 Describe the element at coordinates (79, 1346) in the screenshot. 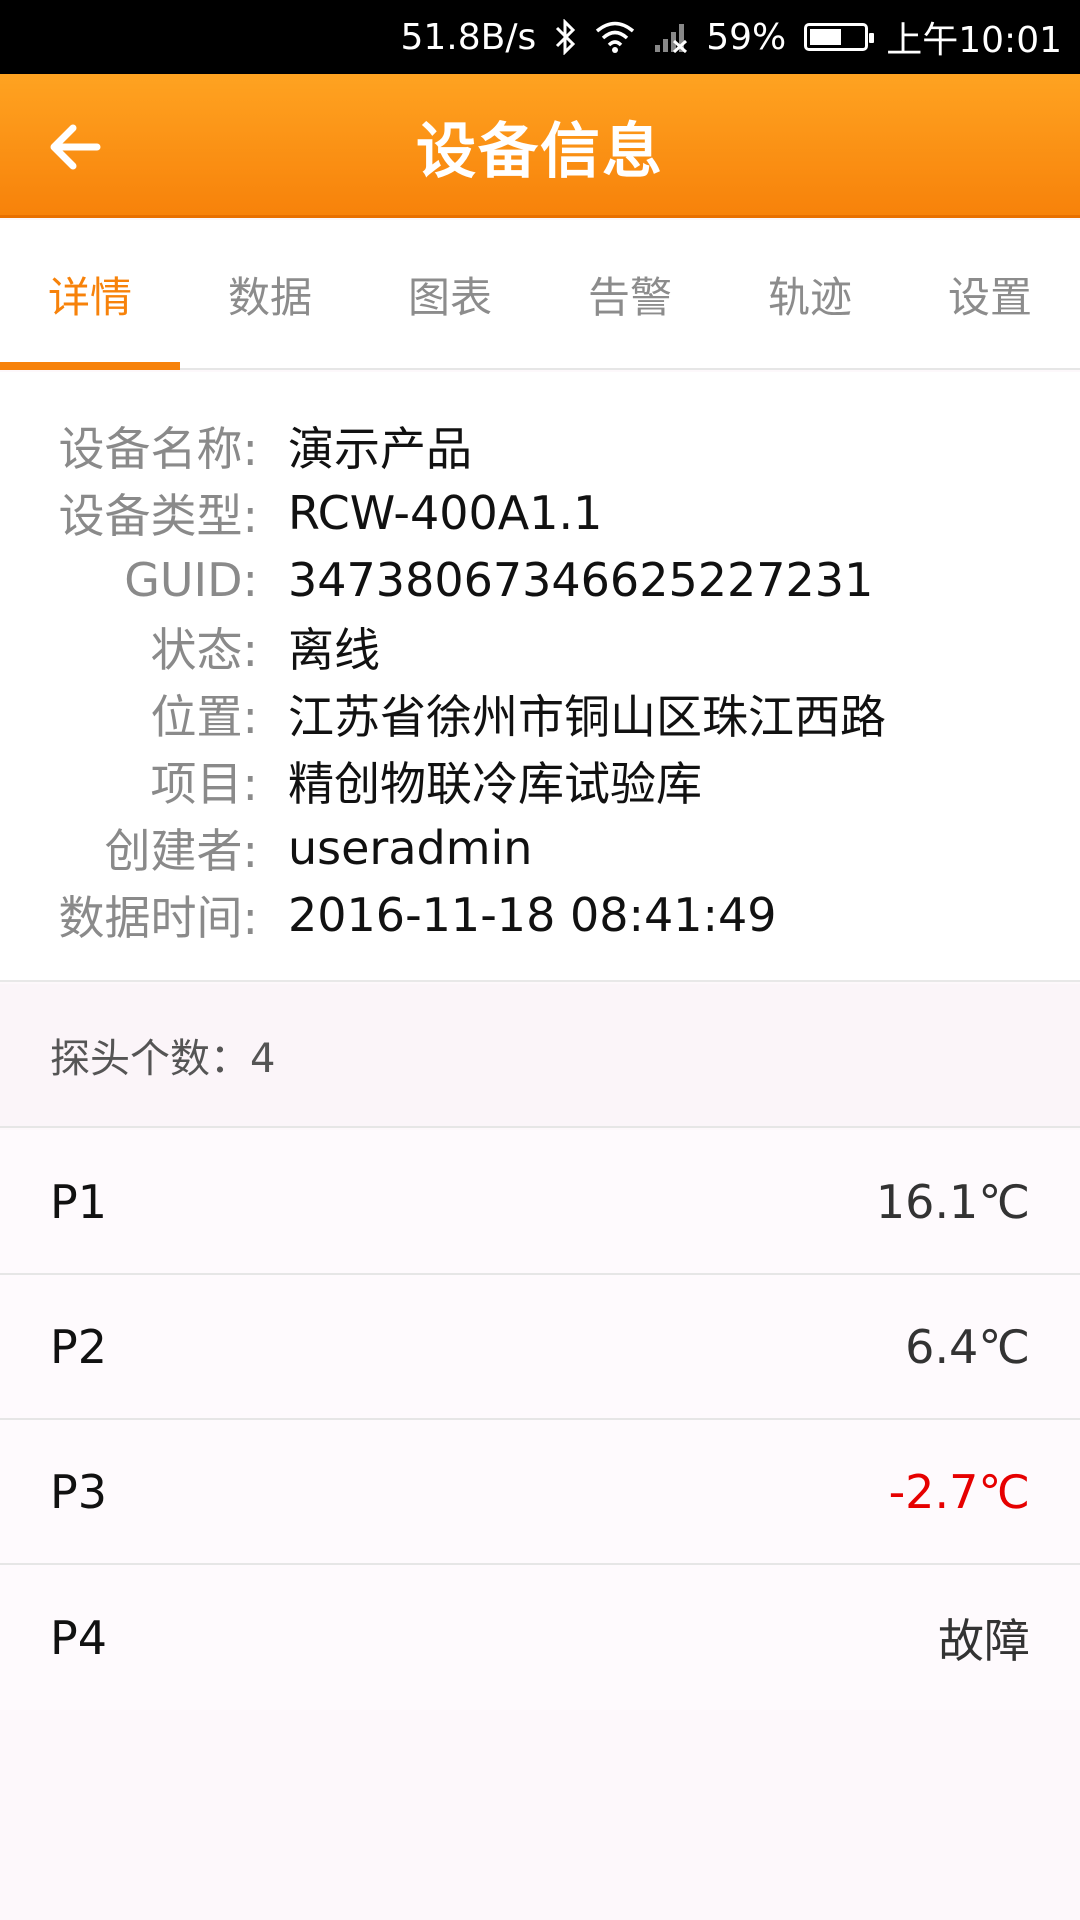

I see `probe-name: P2` at that location.